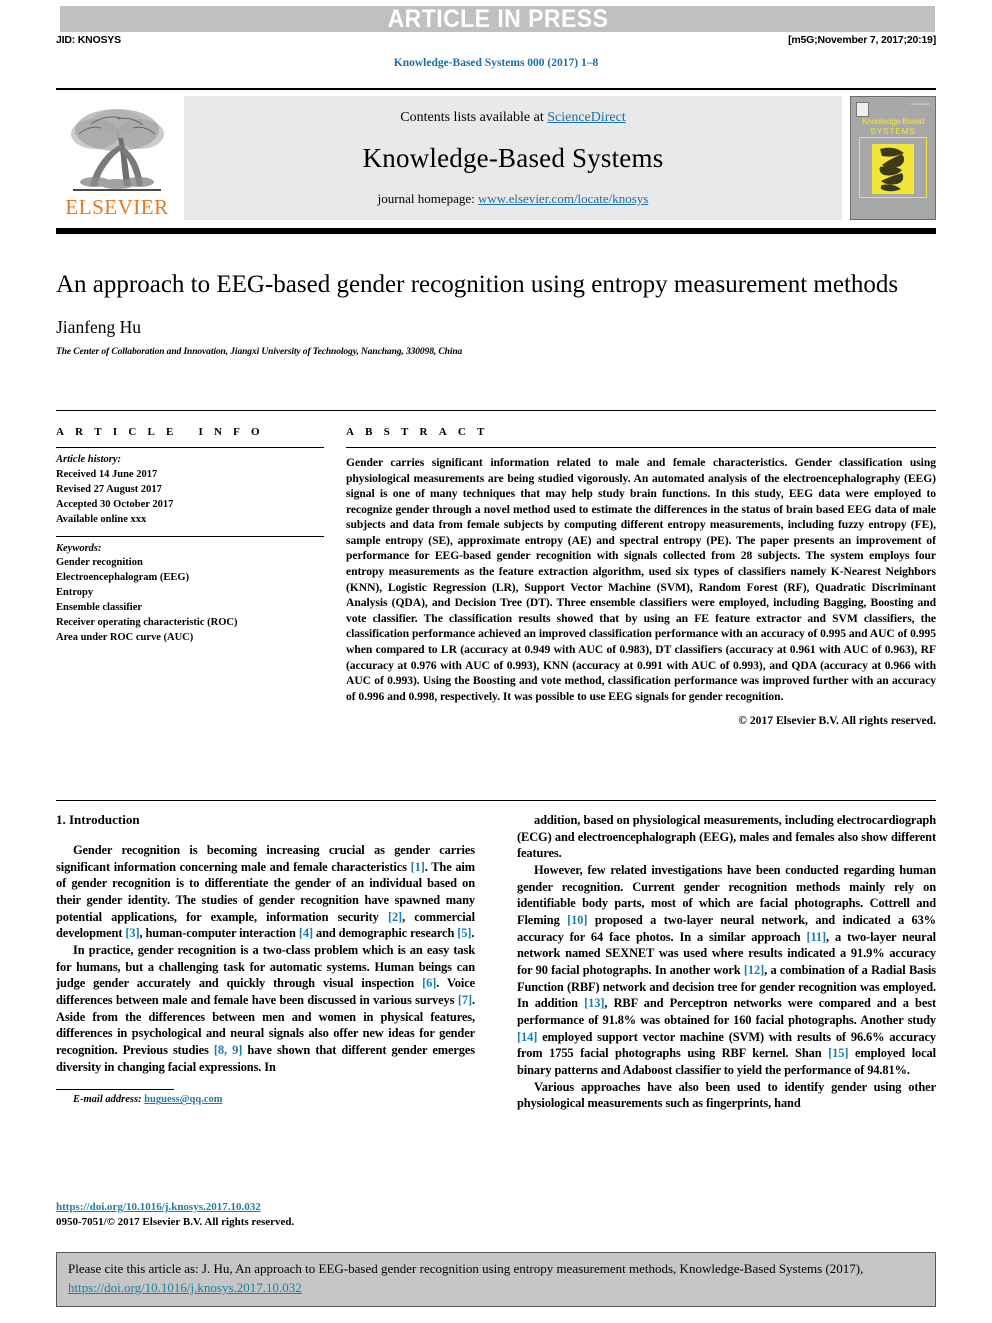 The height and width of the screenshot is (1323, 992). What do you see at coordinates (586, 117) in the screenshot?
I see `sciencedirect-link: ScienceDirect` at bounding box center [586, 117].